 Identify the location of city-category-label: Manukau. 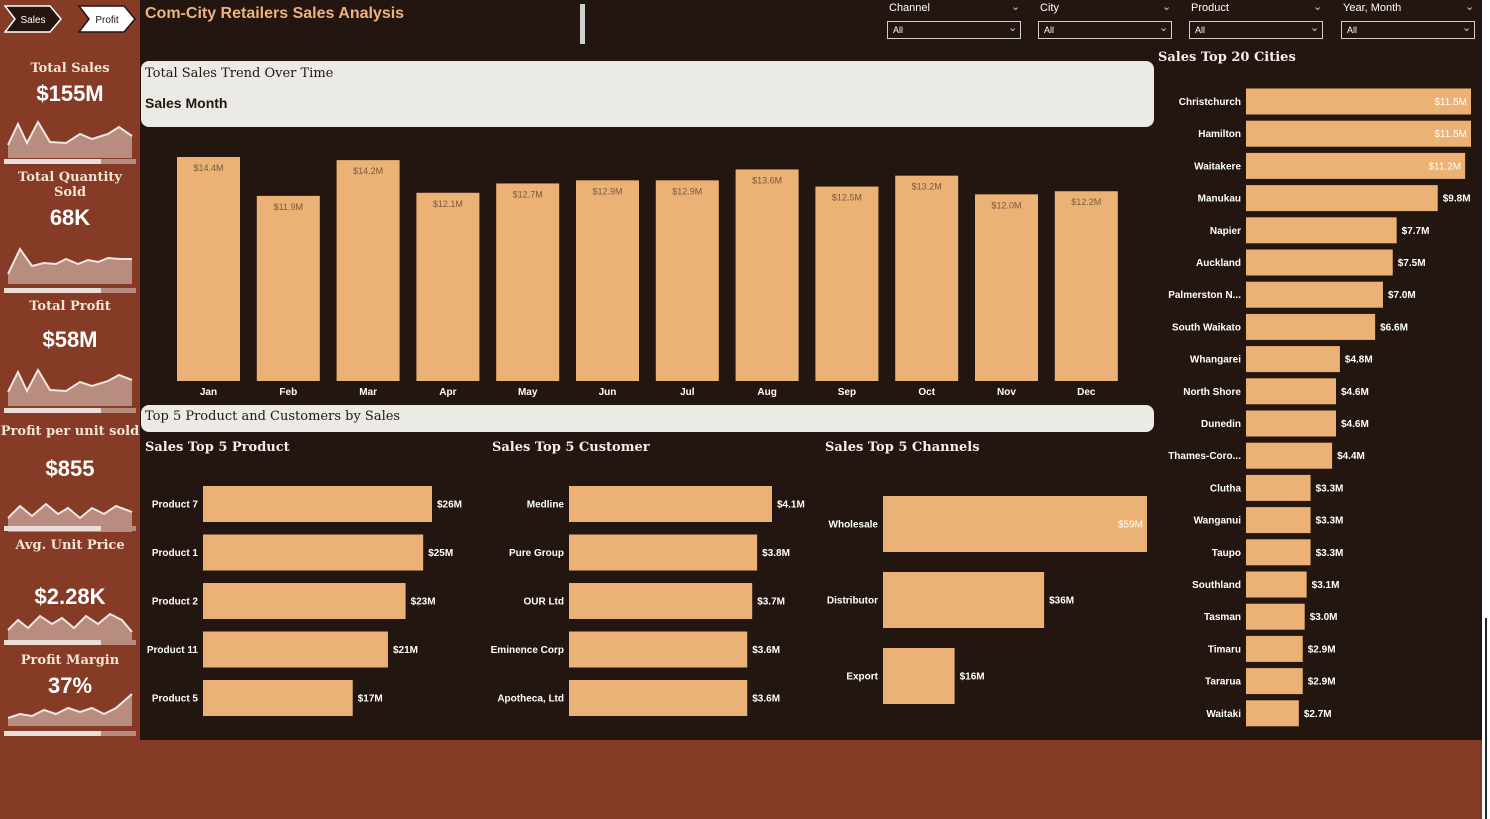
(1219, 199).